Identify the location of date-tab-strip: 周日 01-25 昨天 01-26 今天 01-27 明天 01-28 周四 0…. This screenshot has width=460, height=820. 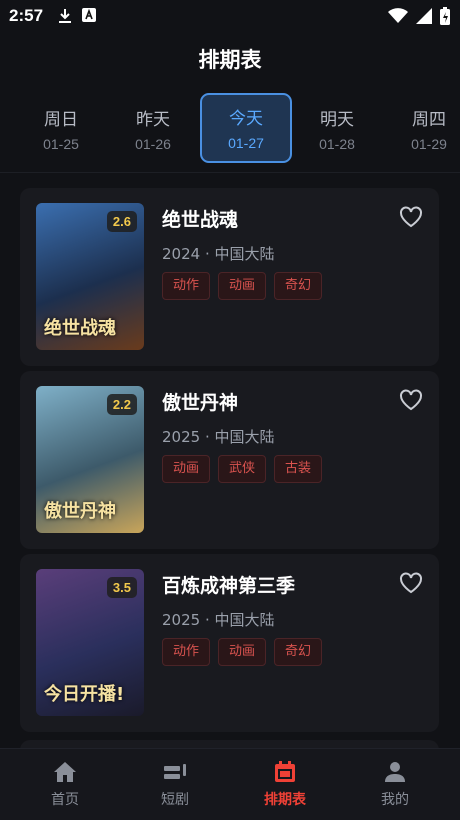
(230, 129).